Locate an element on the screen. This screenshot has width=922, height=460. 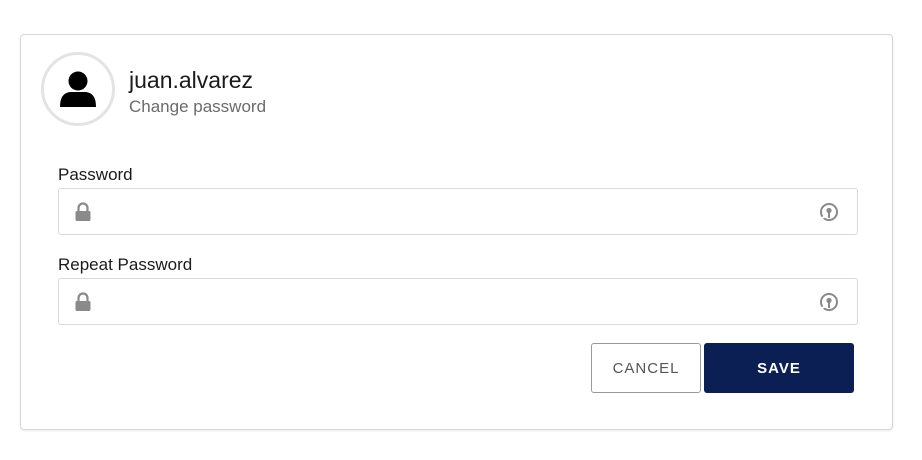
password-field-wrapper is located at coordinates (458, 212).